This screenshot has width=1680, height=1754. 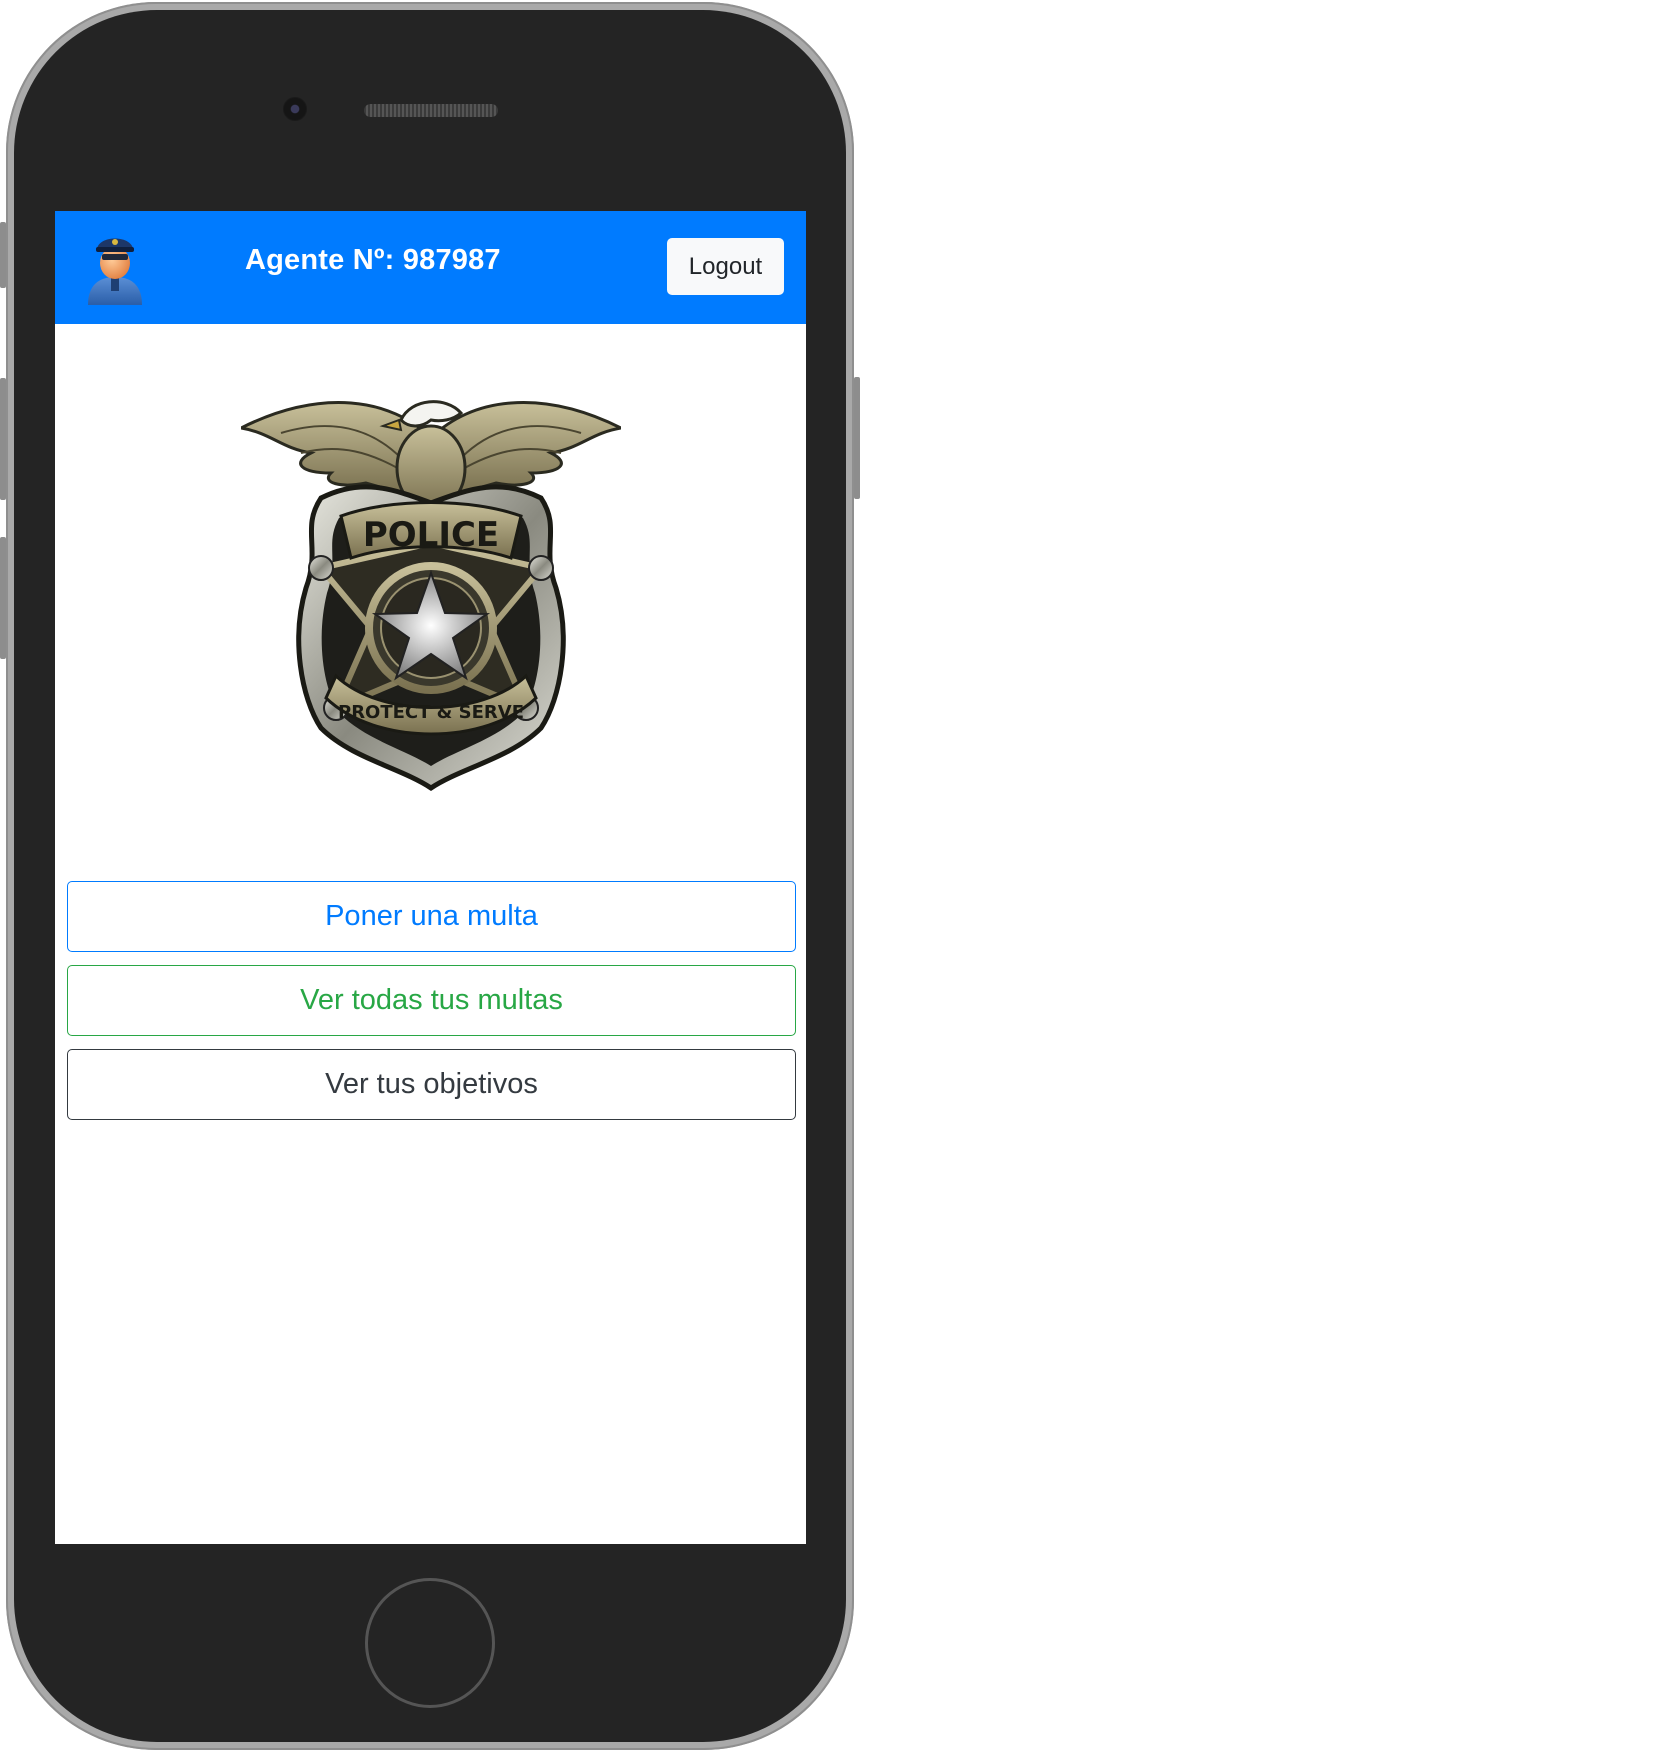 I want to click on navbar: Agente Nº: 987987 Logout, so click(x=430, y=267).